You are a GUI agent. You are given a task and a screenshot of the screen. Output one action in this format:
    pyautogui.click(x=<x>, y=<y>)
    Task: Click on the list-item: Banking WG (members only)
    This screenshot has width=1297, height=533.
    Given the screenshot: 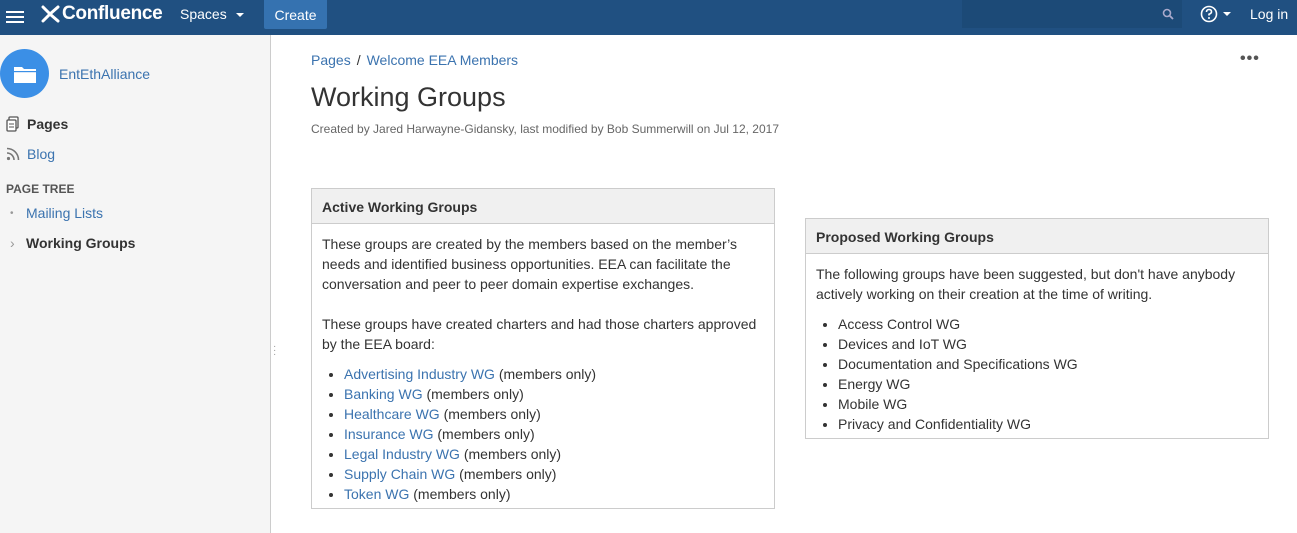 What is the action you would take?
    pyautogui.click(x=554, y=394)
    